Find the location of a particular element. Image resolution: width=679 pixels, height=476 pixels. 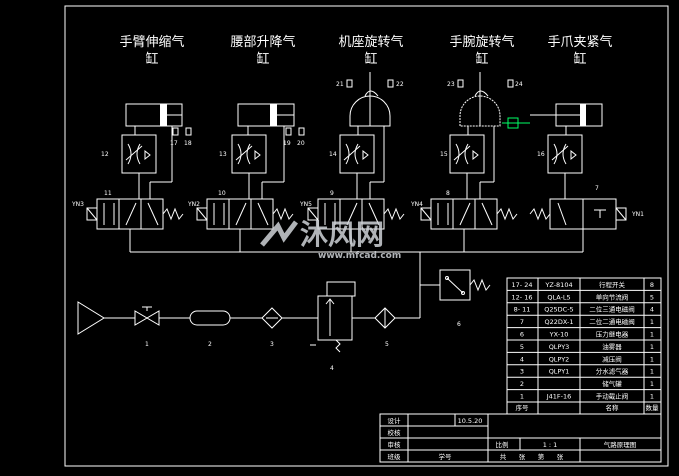

parts-header-qty: 数量 is located at coordinates (653, 407).